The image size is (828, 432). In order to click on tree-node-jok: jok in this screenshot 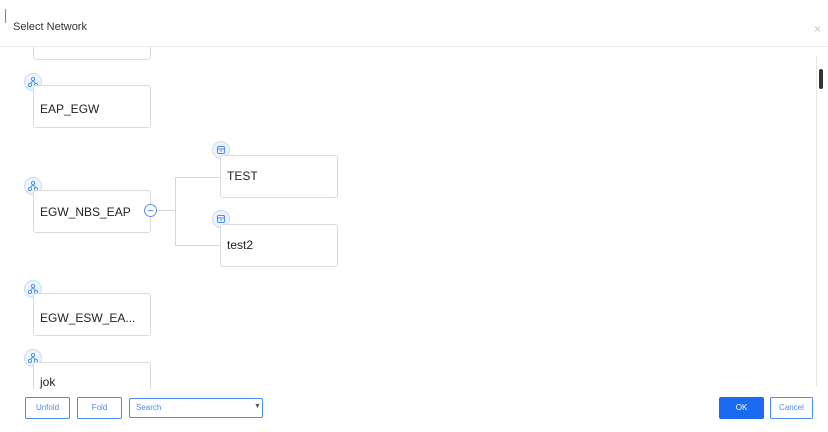, I will do `click(92, 375)`.